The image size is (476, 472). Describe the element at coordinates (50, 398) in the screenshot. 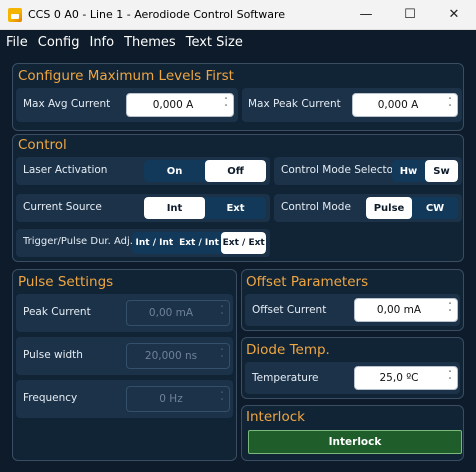

I see `frequency-label: Frequency` at that location.